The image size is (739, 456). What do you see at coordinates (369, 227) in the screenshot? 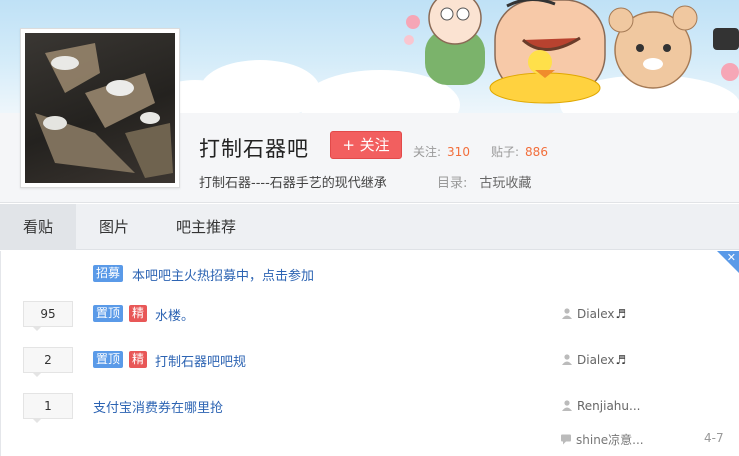
I see `forum-tabs: 看贴 图片 吧主推荐` at bounding box center [369, 227].